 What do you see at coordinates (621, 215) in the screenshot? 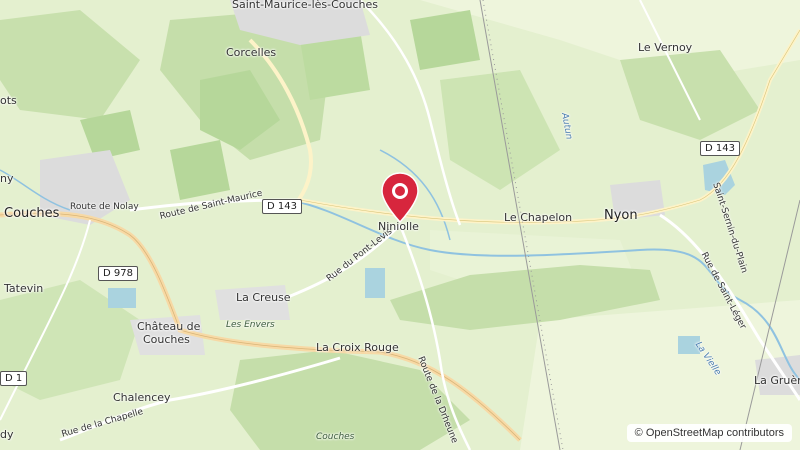
I see `place-label-nyon: Nyon` at bounding box center [621, 215].